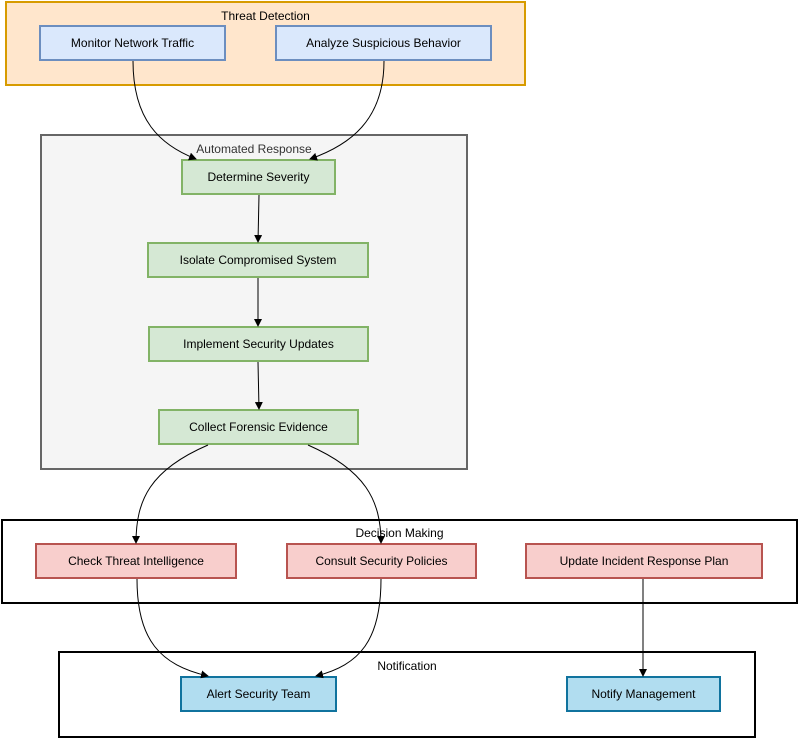 The image size is (798, 738). Describe the element at coordinates (643, 694) in the screenshot. I see `node-notify-management: Notify Management` at that location.